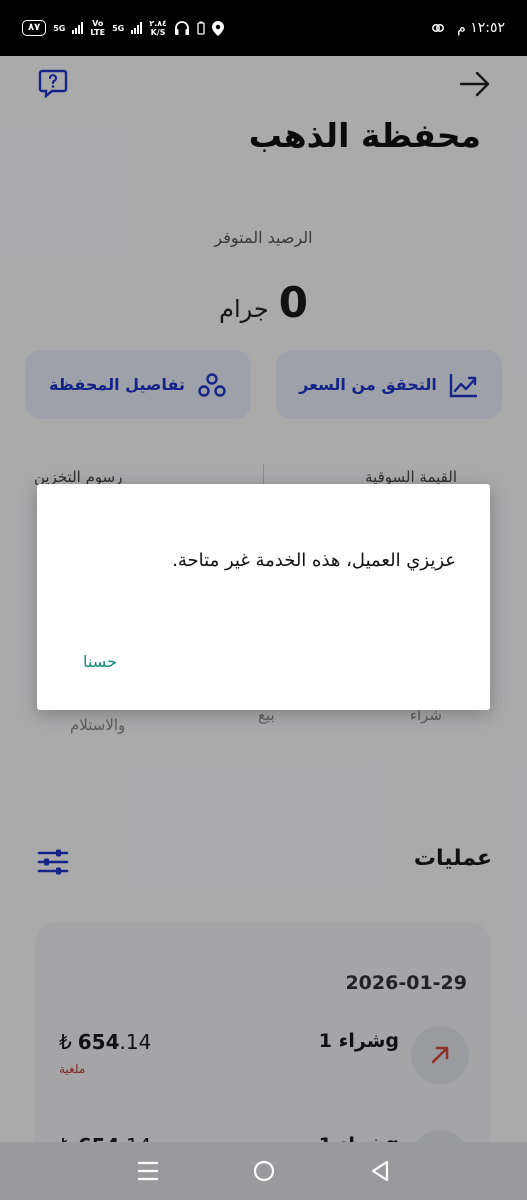  I want to click on volte-label: Vo LTE, so click(98, 28).